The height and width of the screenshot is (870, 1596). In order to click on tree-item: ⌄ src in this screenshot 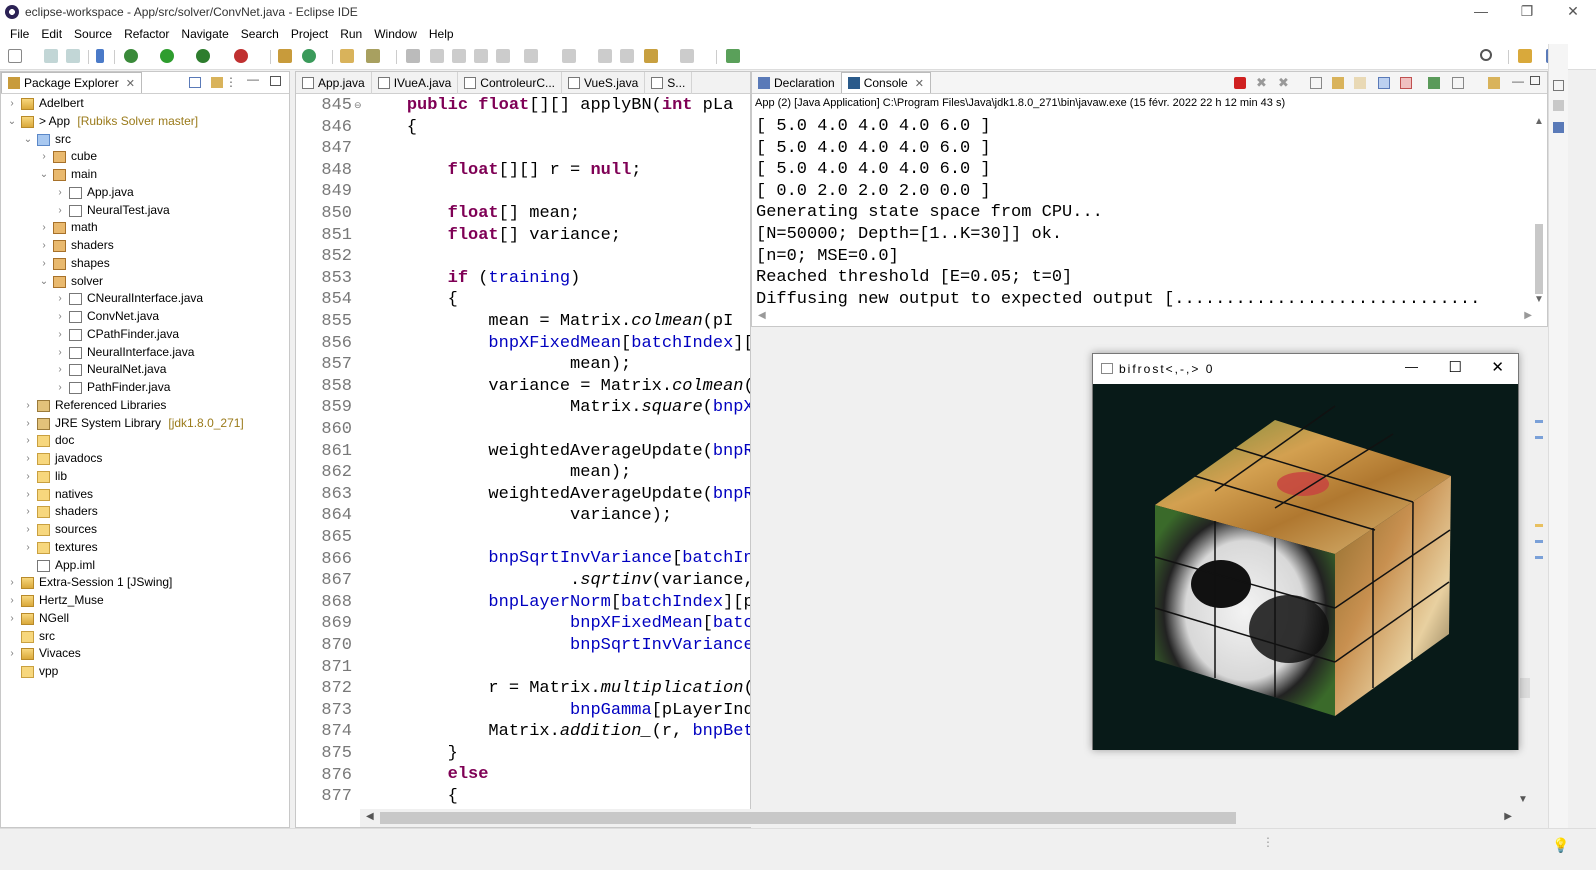, I will do `click(145, 140)`.